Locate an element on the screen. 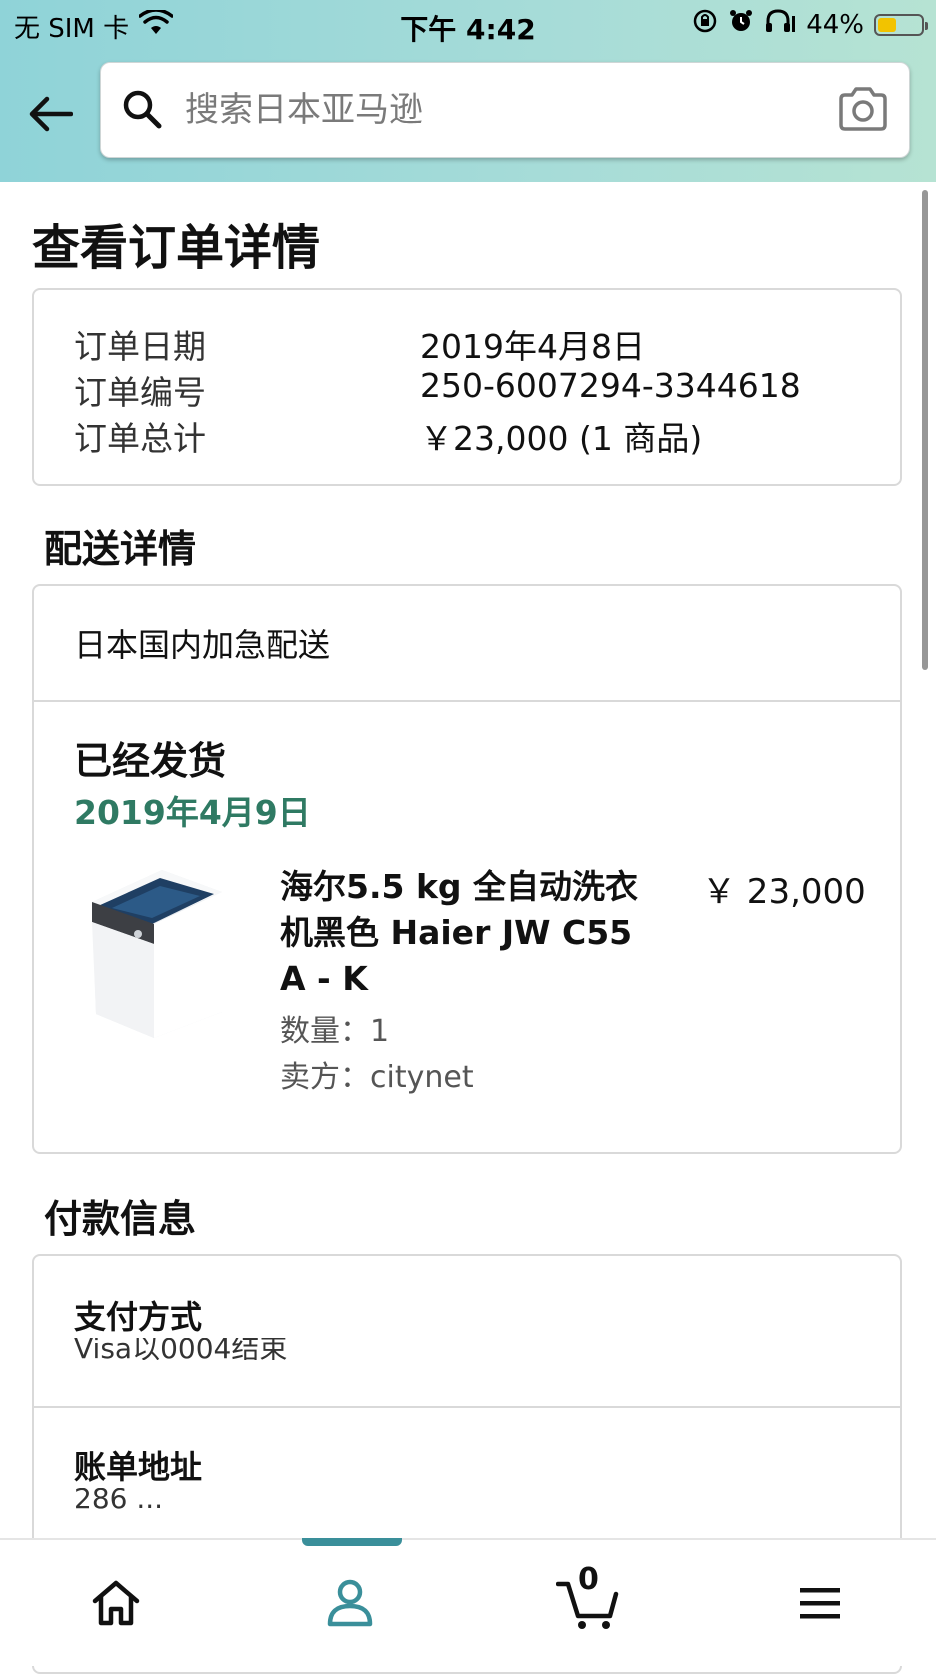 This screenshot has height=1674, width=936. nav-cart: 0 is located at coordinates (588, 1600).